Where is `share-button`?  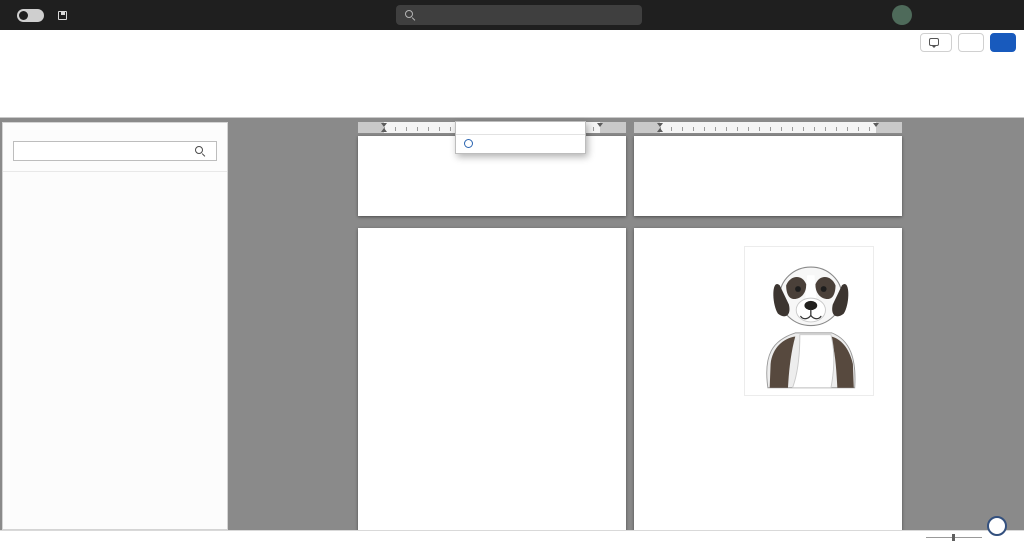 share-button is located at coordinates (1003, 42).